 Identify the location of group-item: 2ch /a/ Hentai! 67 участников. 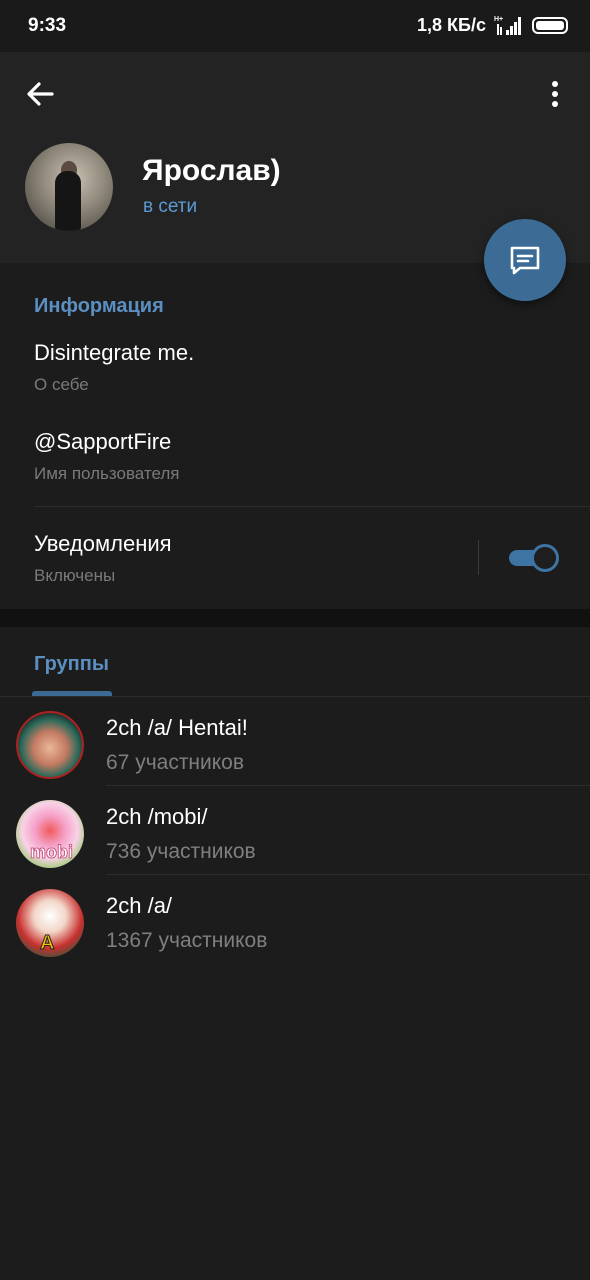
(295, 741).